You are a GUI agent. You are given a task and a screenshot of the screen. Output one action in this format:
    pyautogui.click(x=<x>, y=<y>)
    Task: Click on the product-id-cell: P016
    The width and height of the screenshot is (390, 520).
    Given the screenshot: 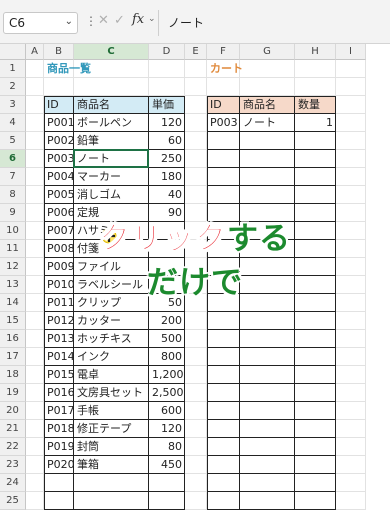 What is the action you would take?
    pyautogui.click(x=59, y=393)
    